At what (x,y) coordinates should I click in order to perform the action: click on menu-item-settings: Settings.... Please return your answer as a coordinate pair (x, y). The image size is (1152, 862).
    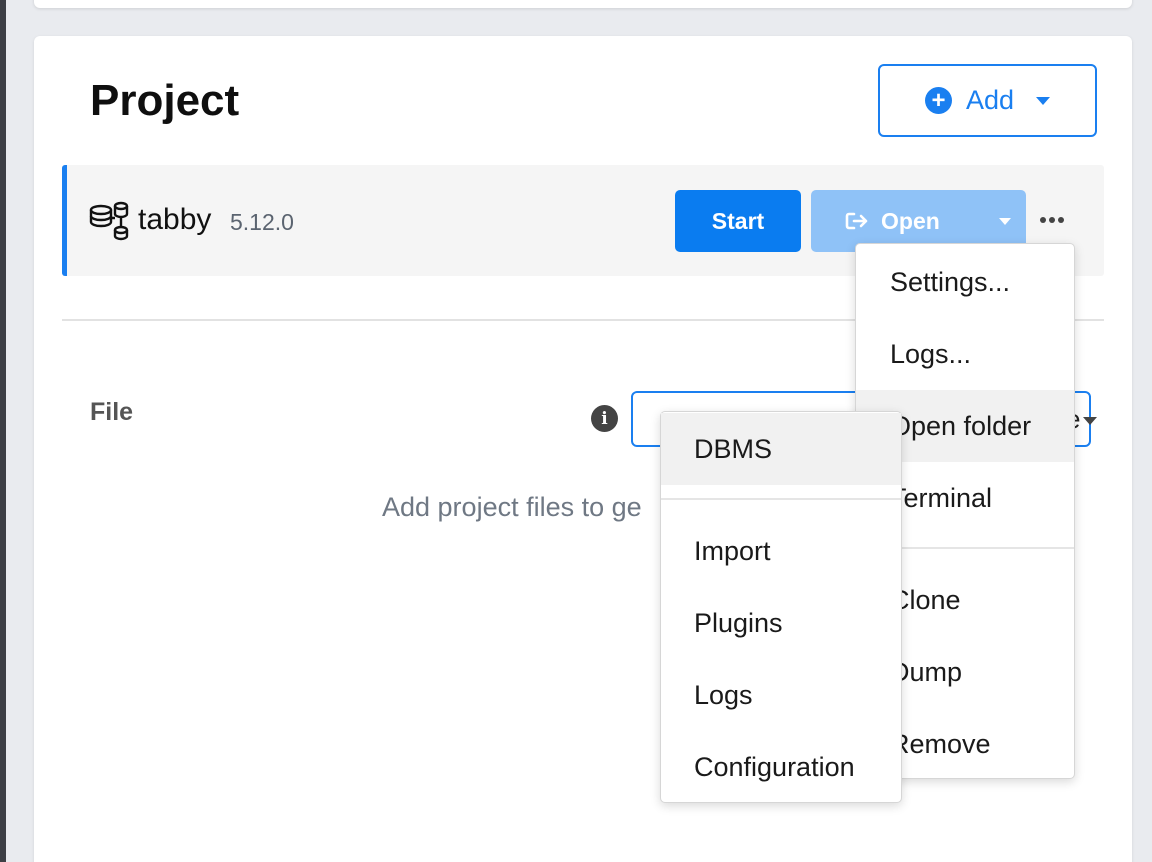
    Looking at the image, I should click on (965, 282).